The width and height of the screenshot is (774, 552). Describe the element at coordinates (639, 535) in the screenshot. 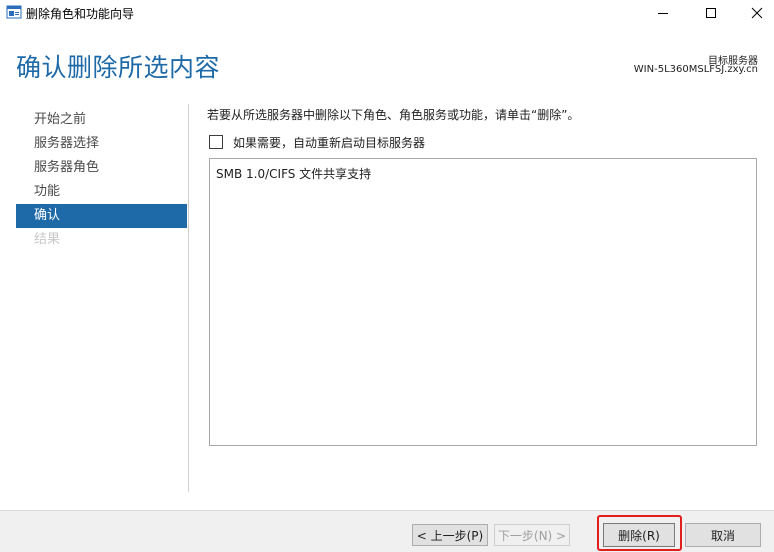

I see `delete-button: 删除(R)` at that location.